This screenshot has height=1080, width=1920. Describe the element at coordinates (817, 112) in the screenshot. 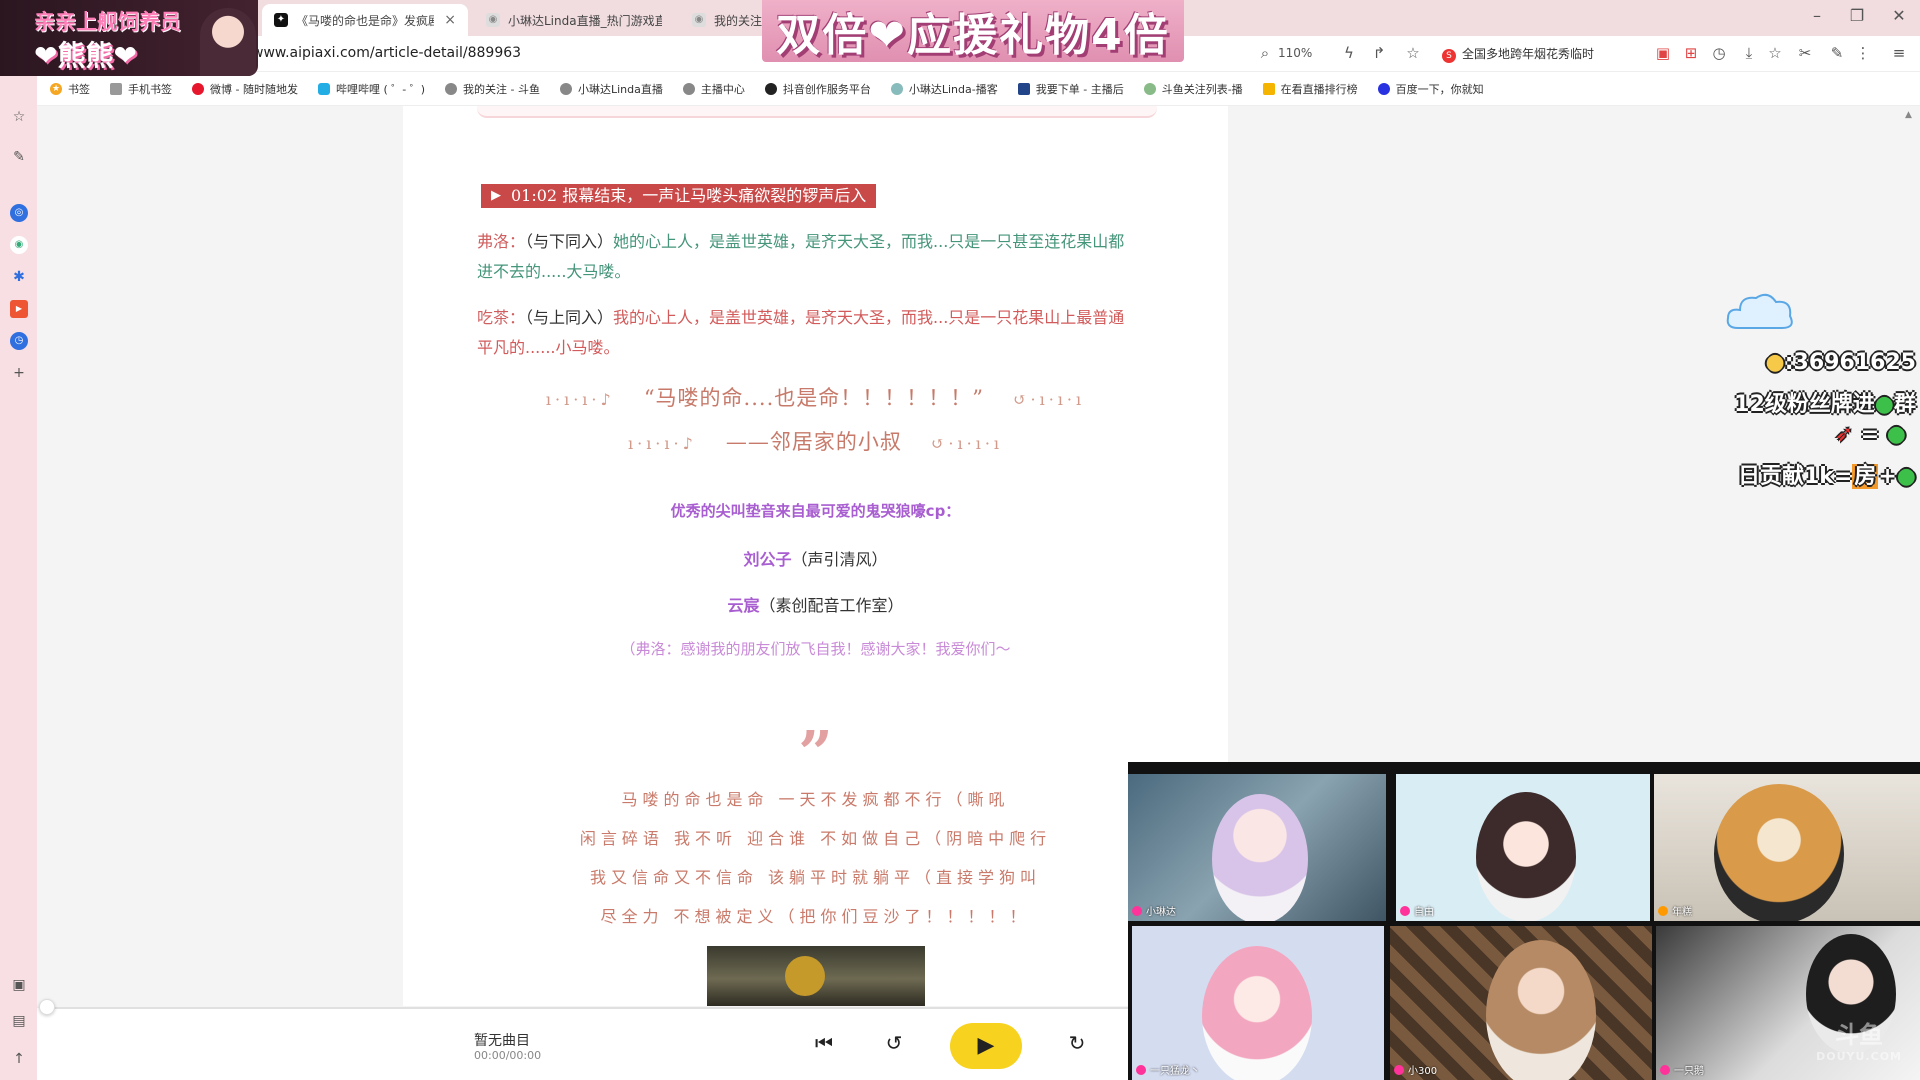

I see `article-top-card` at that location.